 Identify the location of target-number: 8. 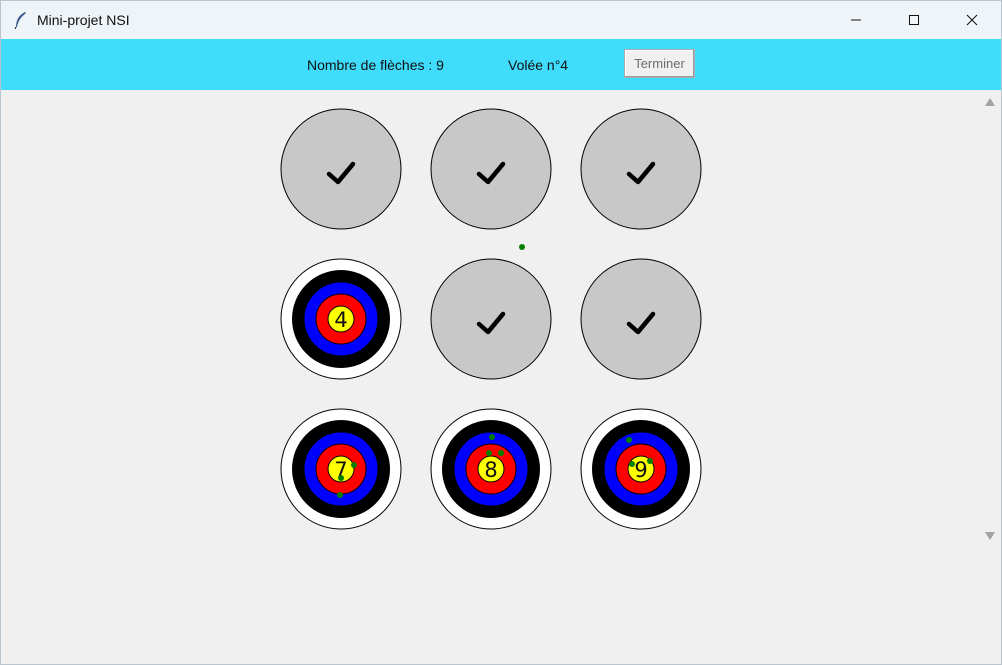
(490, 470).